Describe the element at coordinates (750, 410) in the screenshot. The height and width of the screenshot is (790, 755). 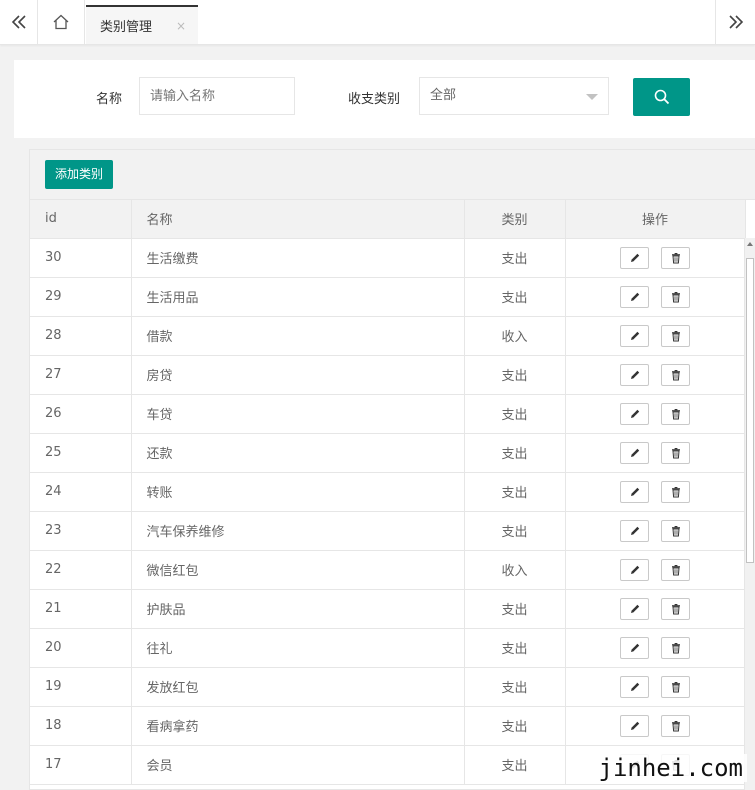
I see `scrollbar-thumb` at that location.